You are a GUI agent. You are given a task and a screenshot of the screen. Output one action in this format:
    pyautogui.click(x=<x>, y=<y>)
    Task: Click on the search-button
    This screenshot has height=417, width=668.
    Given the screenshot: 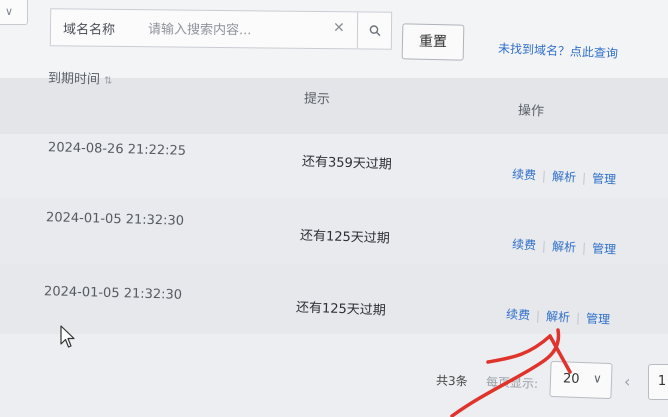 What is the action you would take?
    pyautogui.click(x=374, y=30)
    